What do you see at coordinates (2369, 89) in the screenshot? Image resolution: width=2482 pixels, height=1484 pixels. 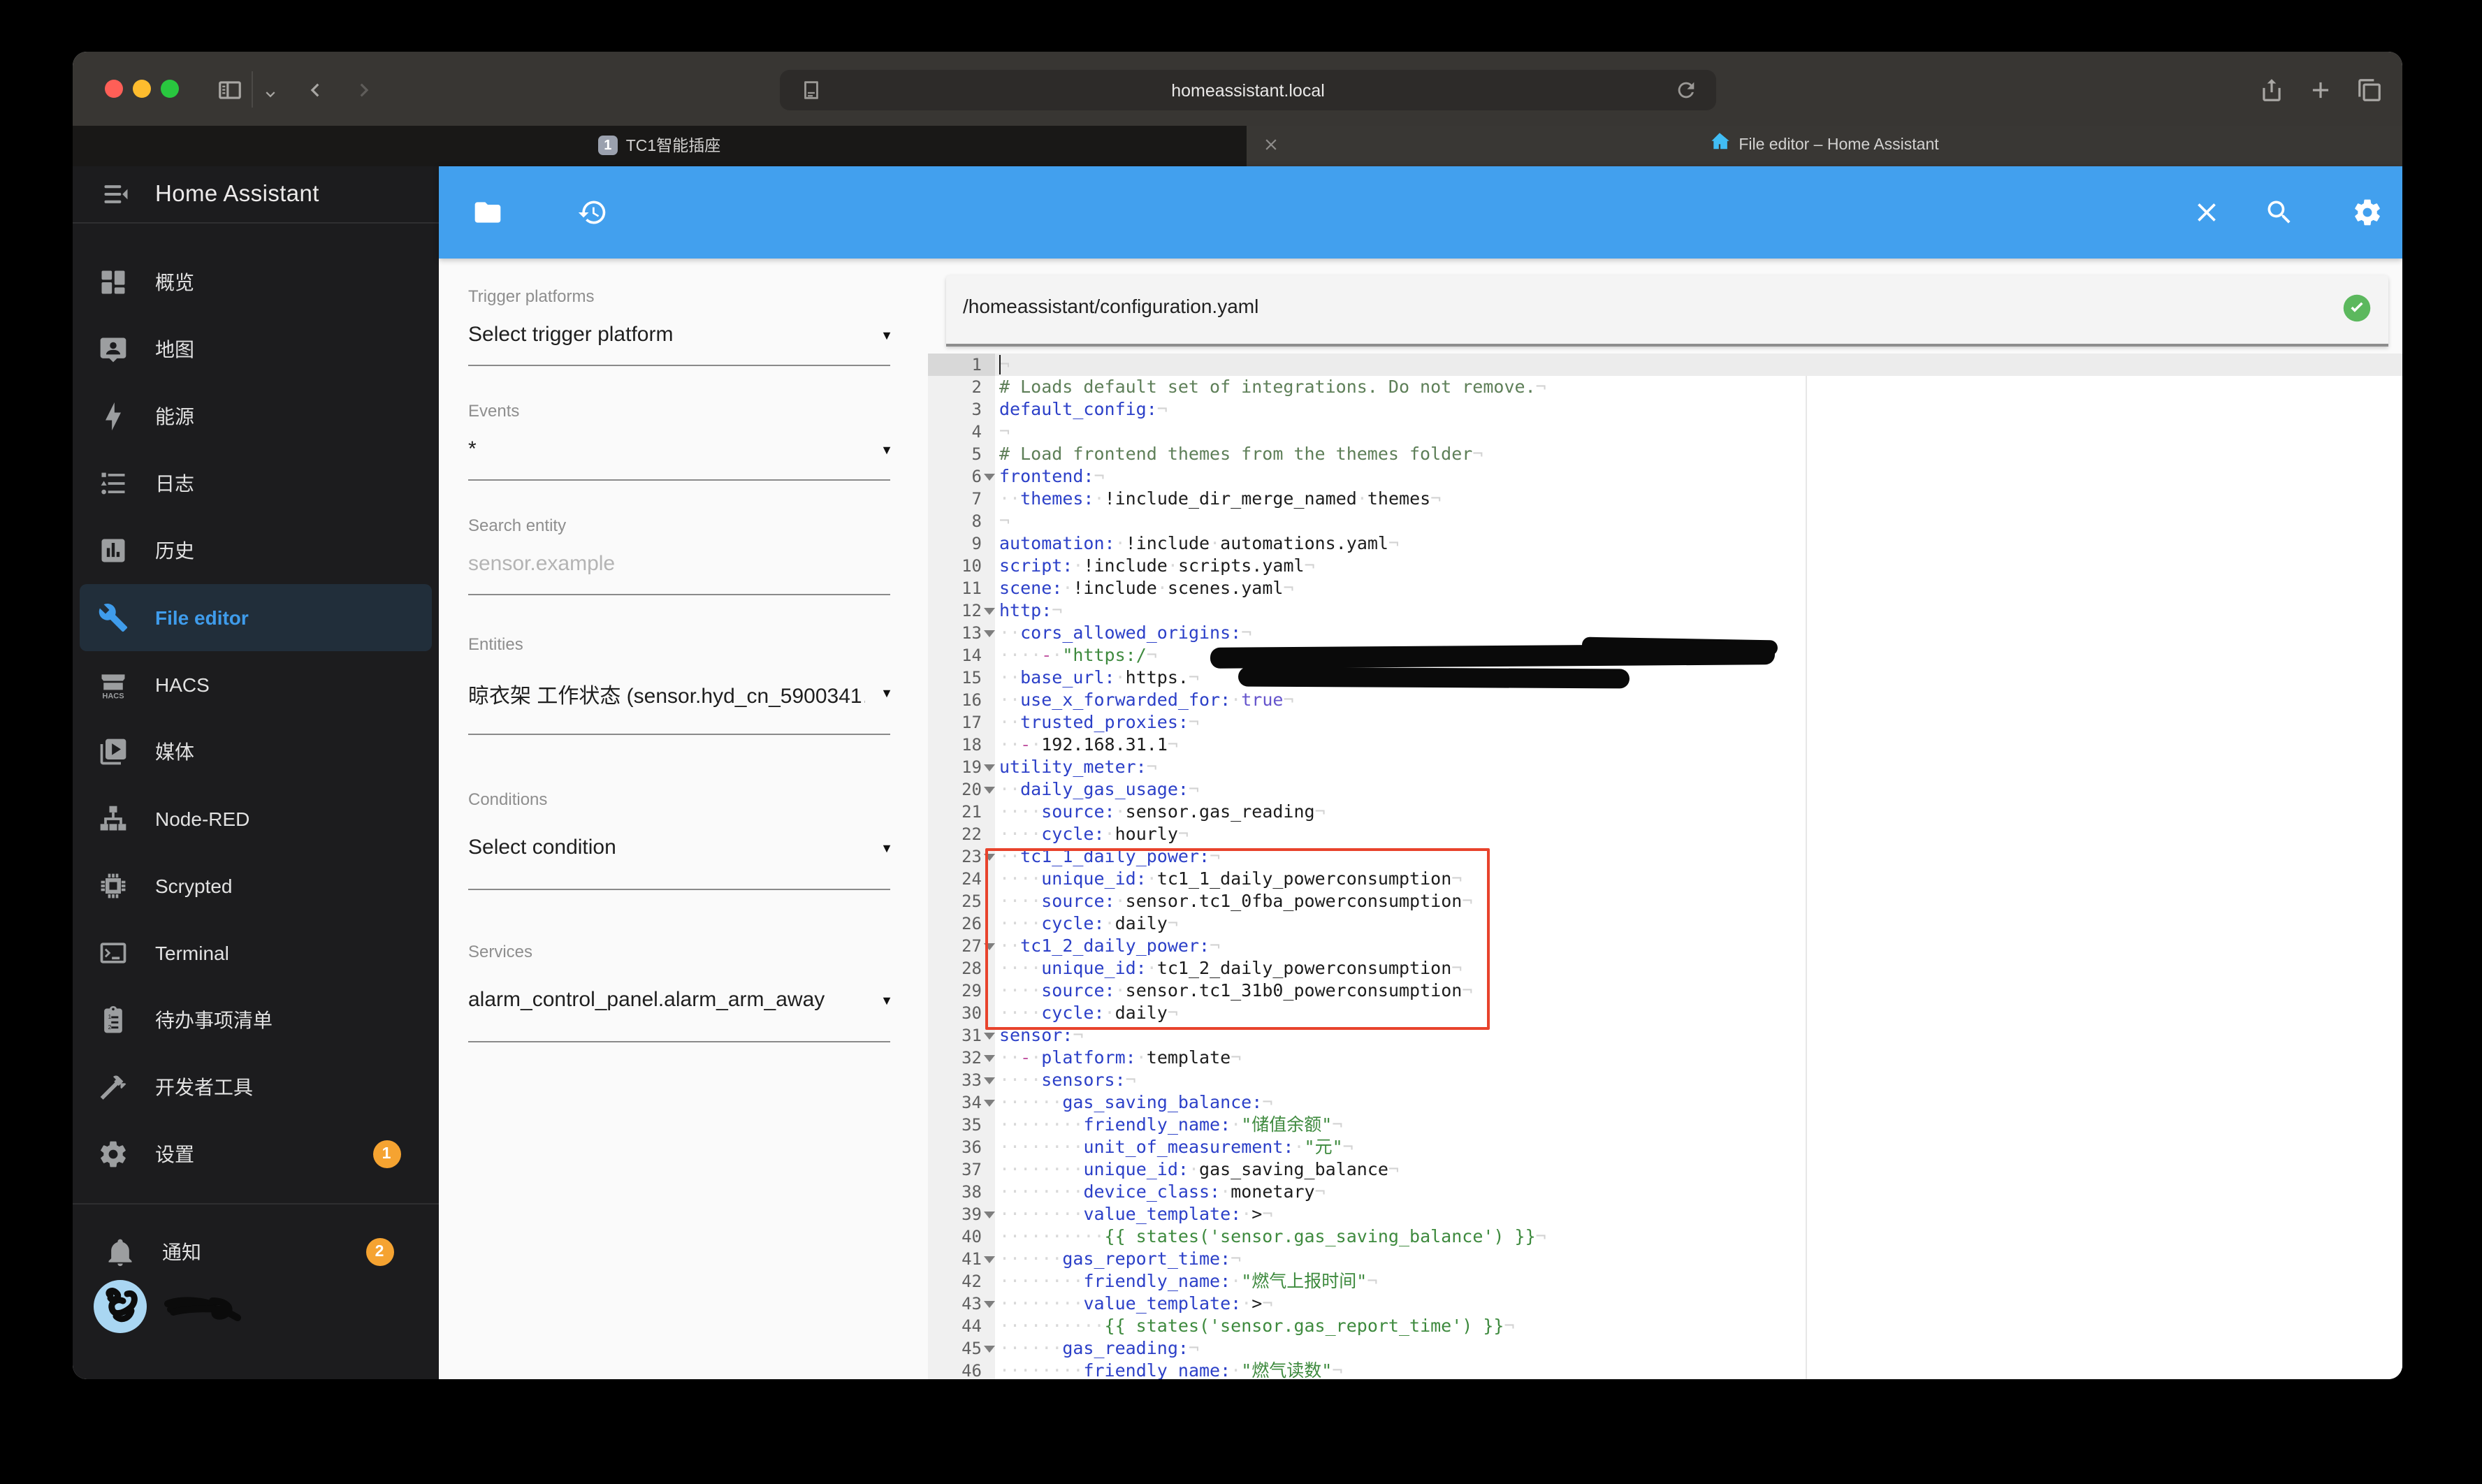 I see `tab-overview-icon` at bounding box center [2369, 89].